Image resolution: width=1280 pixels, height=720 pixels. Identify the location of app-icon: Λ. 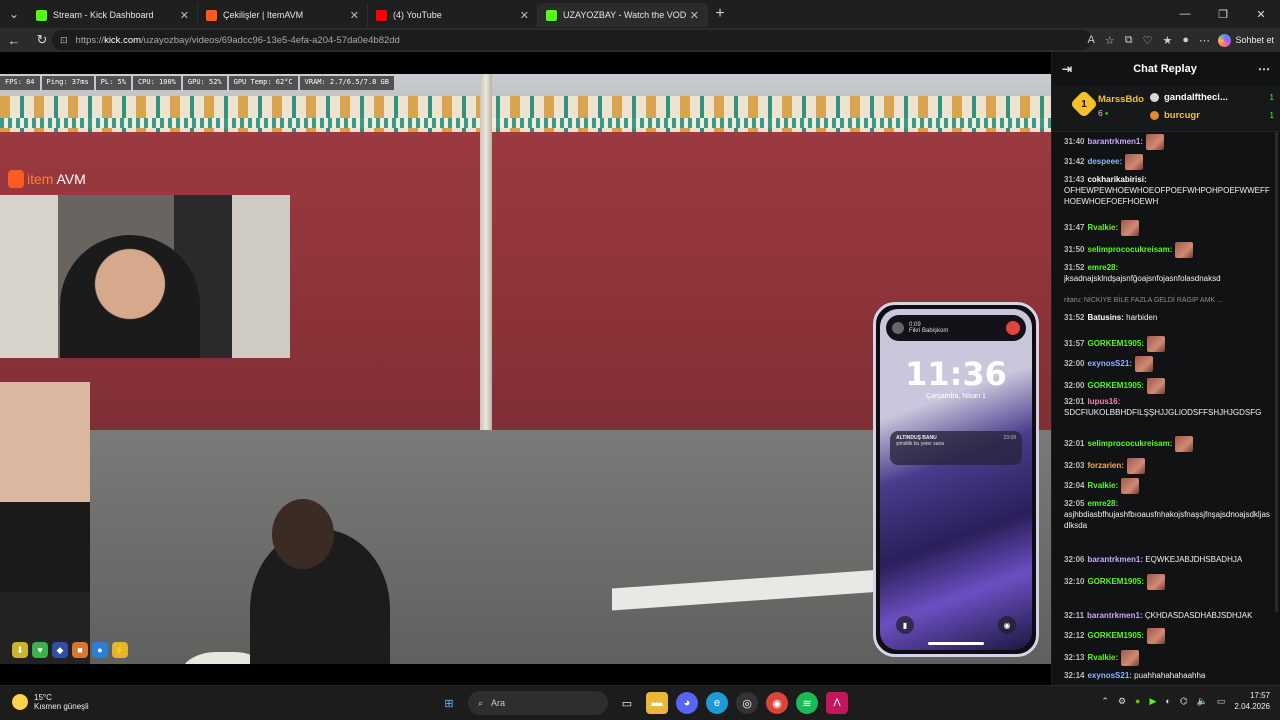
(837, 703).